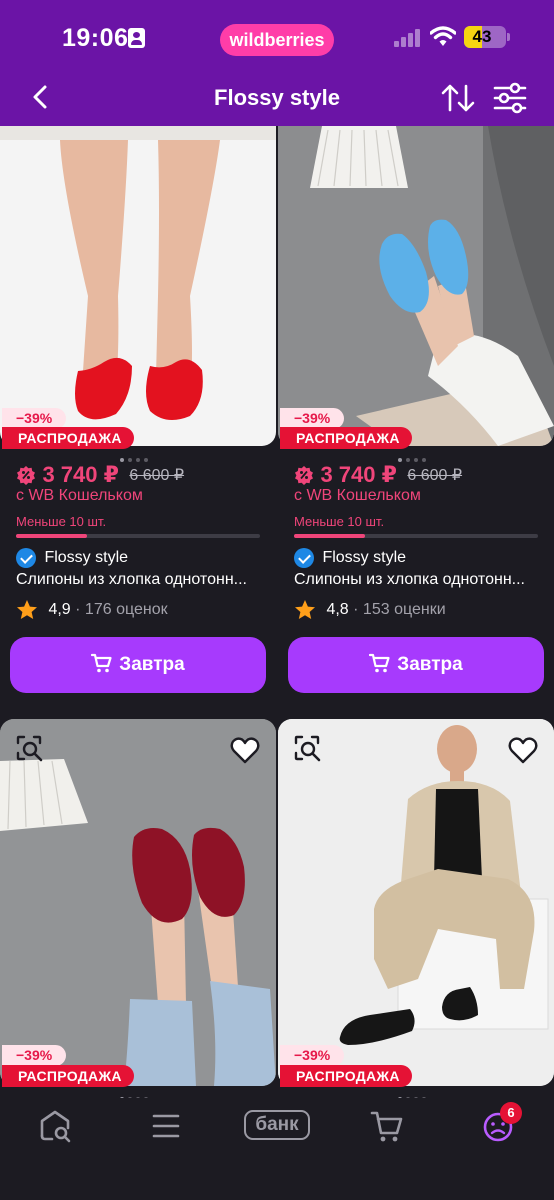 The width and height of the screenshot is (554, 1200). Describe the element at coordinates (498, 1126) in the screenshot. I see `profile-icon` at that location.